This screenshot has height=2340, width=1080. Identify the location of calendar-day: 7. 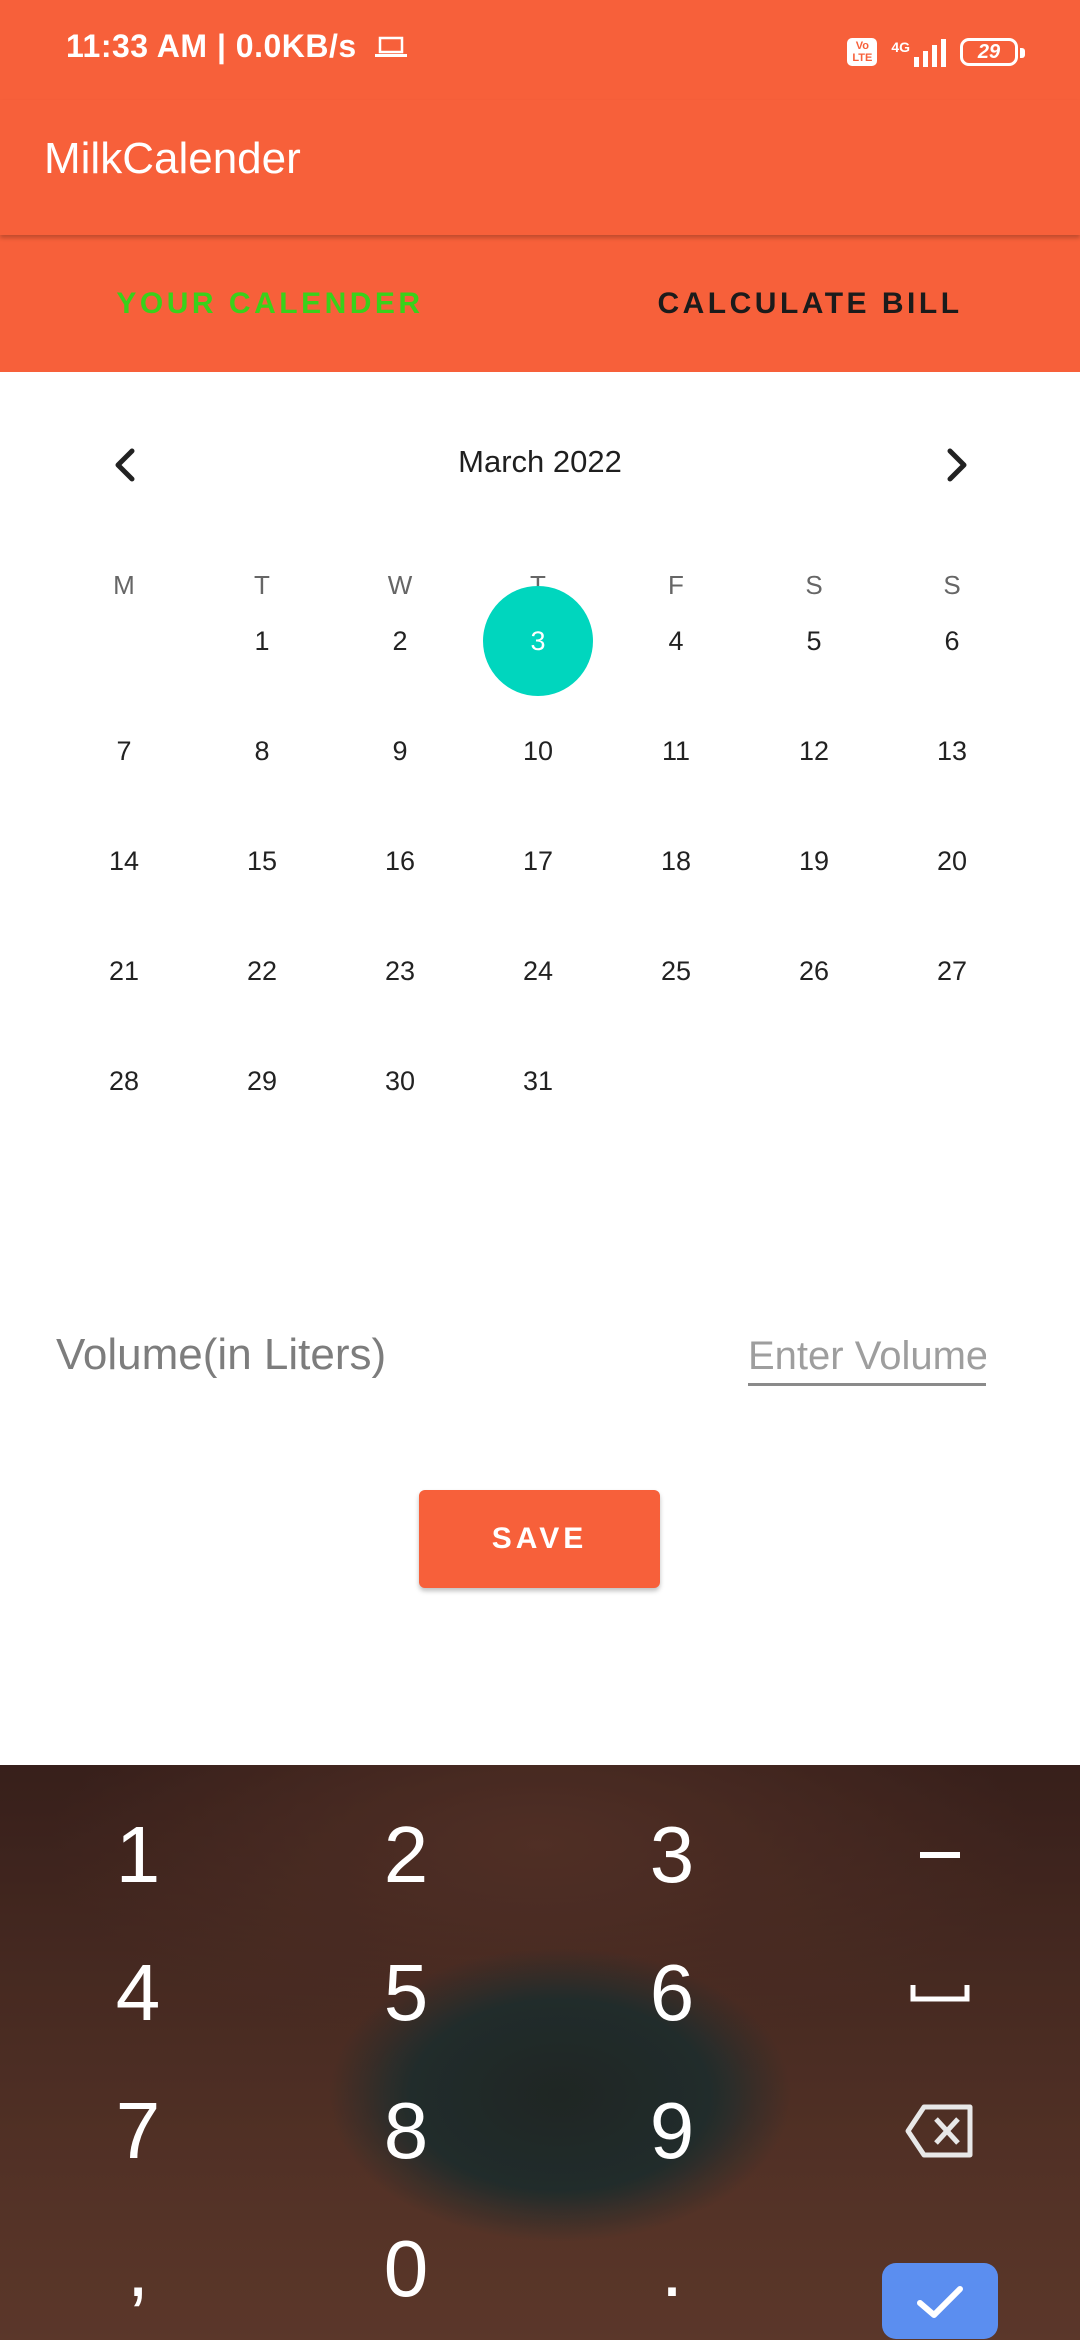
(124, 751).